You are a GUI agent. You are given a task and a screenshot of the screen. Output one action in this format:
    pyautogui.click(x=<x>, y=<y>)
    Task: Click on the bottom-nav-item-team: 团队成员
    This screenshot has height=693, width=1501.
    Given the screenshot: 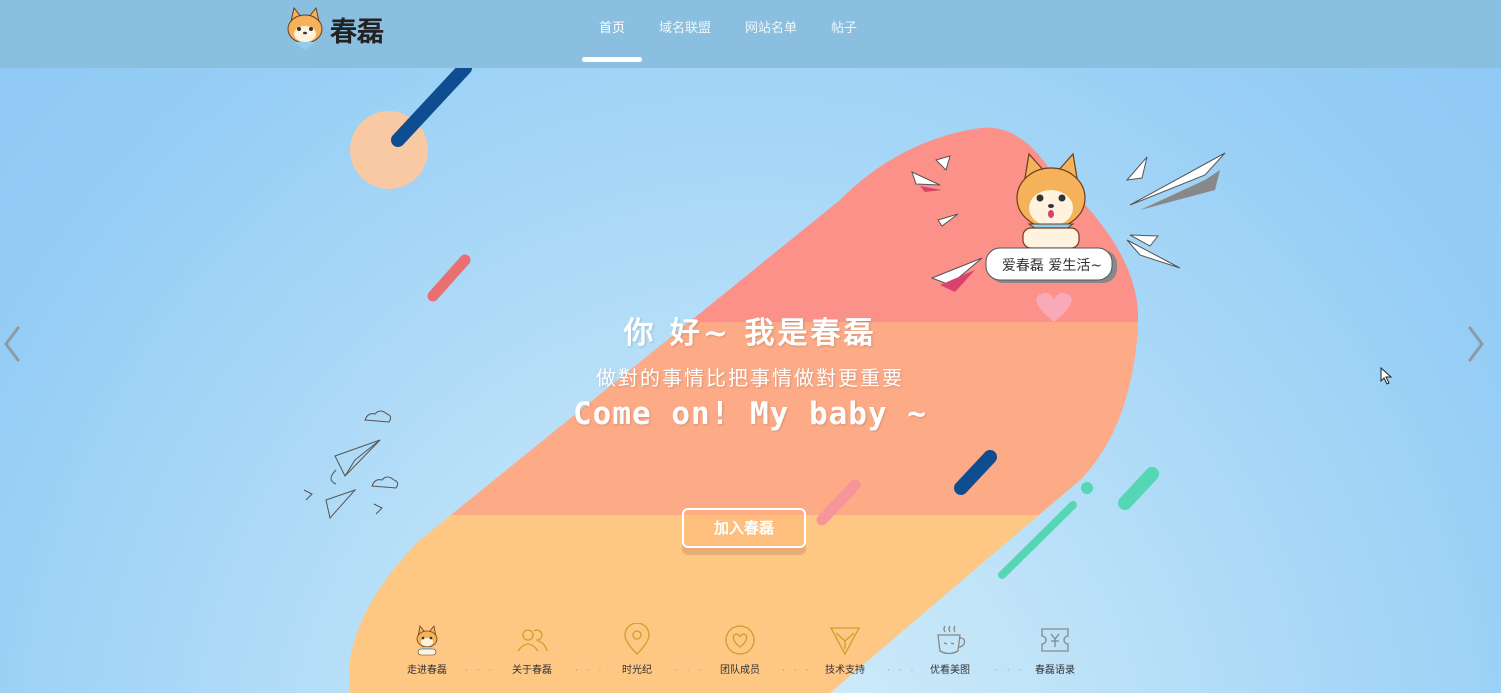 What is the action you would take?
    pyautogui.click(x=740, y=649)
    